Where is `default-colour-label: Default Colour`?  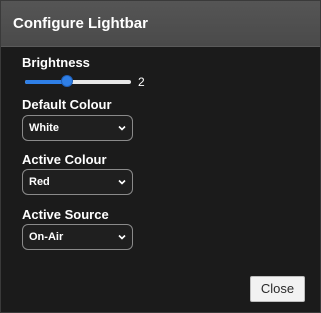 default-colour-label: Default Colour is located at coordinates (67, 104).